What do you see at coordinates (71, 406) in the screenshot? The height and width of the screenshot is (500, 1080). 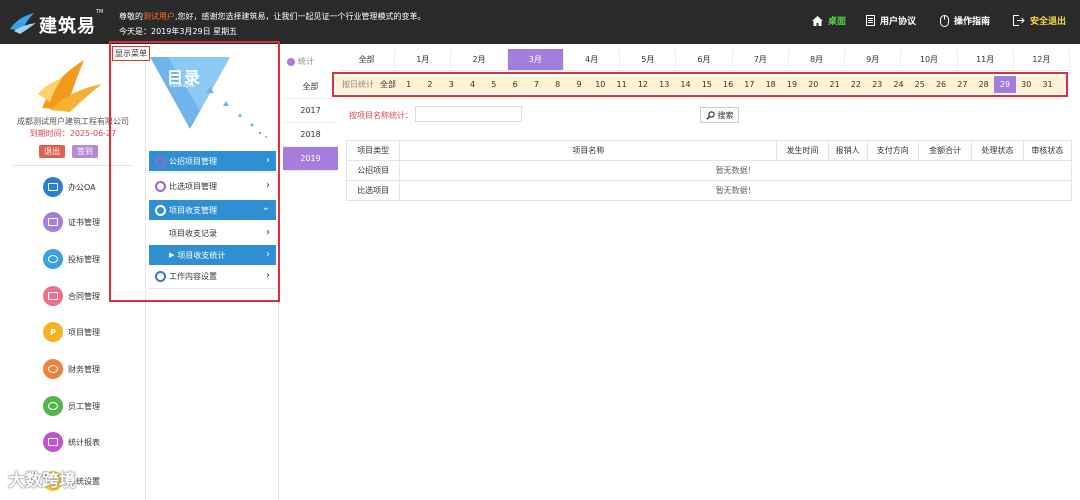 I see `sidebar-item-employees: 员工管理` at bounding box center [71, 406].